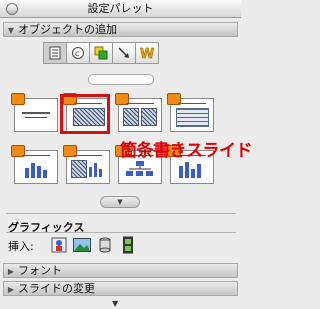  Describe the element at coordinates (115, 303) in the screenshot. I see `scroll-more-down-icon: ▼` at that location.